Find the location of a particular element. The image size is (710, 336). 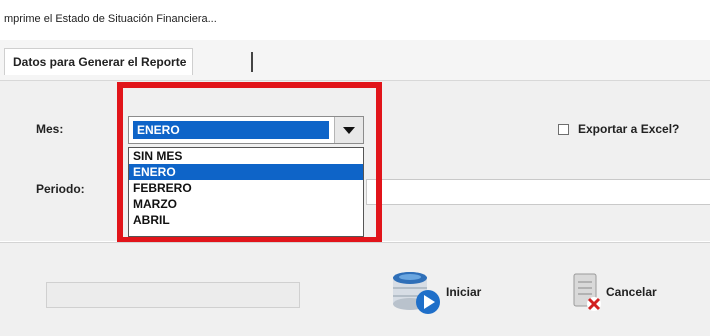

cancel-button-label: Cancelar is located at coordinates (631, 292).